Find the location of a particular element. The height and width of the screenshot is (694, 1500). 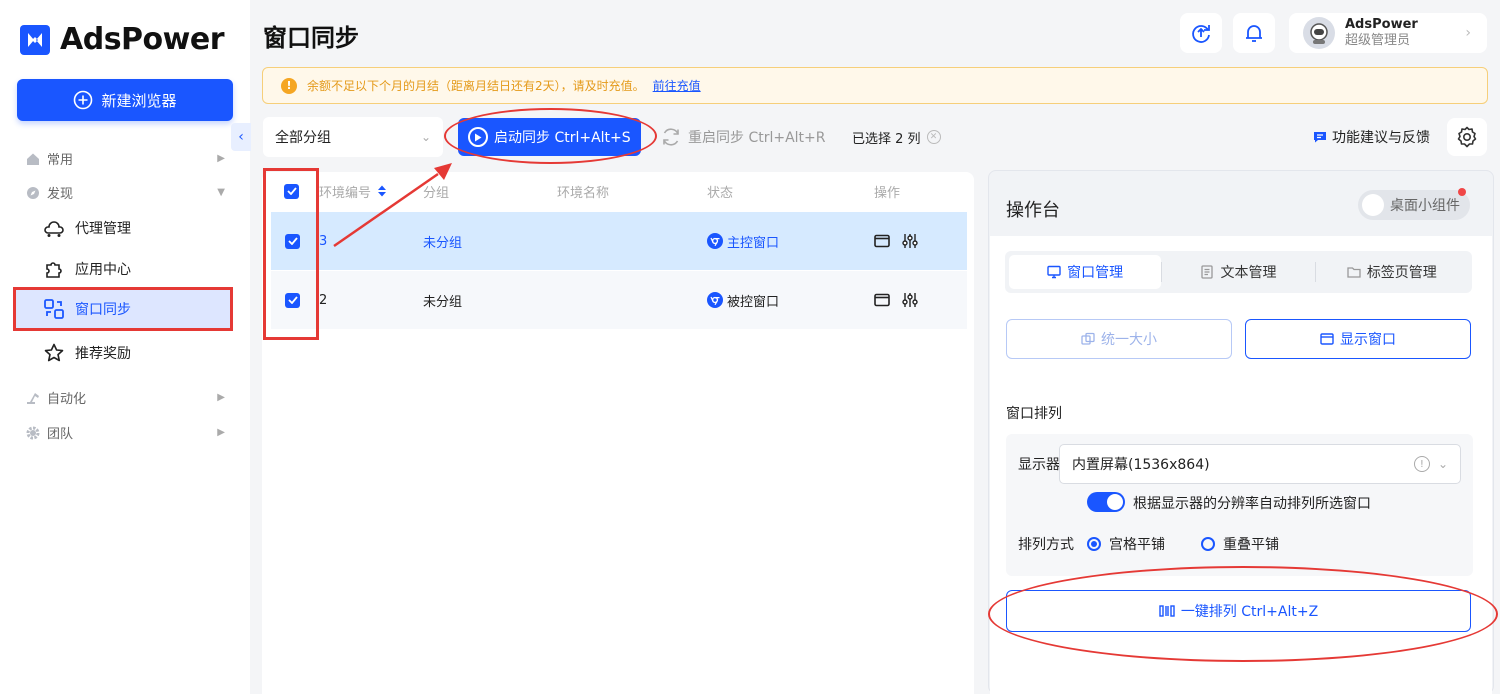

sidebar-item-window-sync: 窗口同步 is located at coordinates (123, 309).